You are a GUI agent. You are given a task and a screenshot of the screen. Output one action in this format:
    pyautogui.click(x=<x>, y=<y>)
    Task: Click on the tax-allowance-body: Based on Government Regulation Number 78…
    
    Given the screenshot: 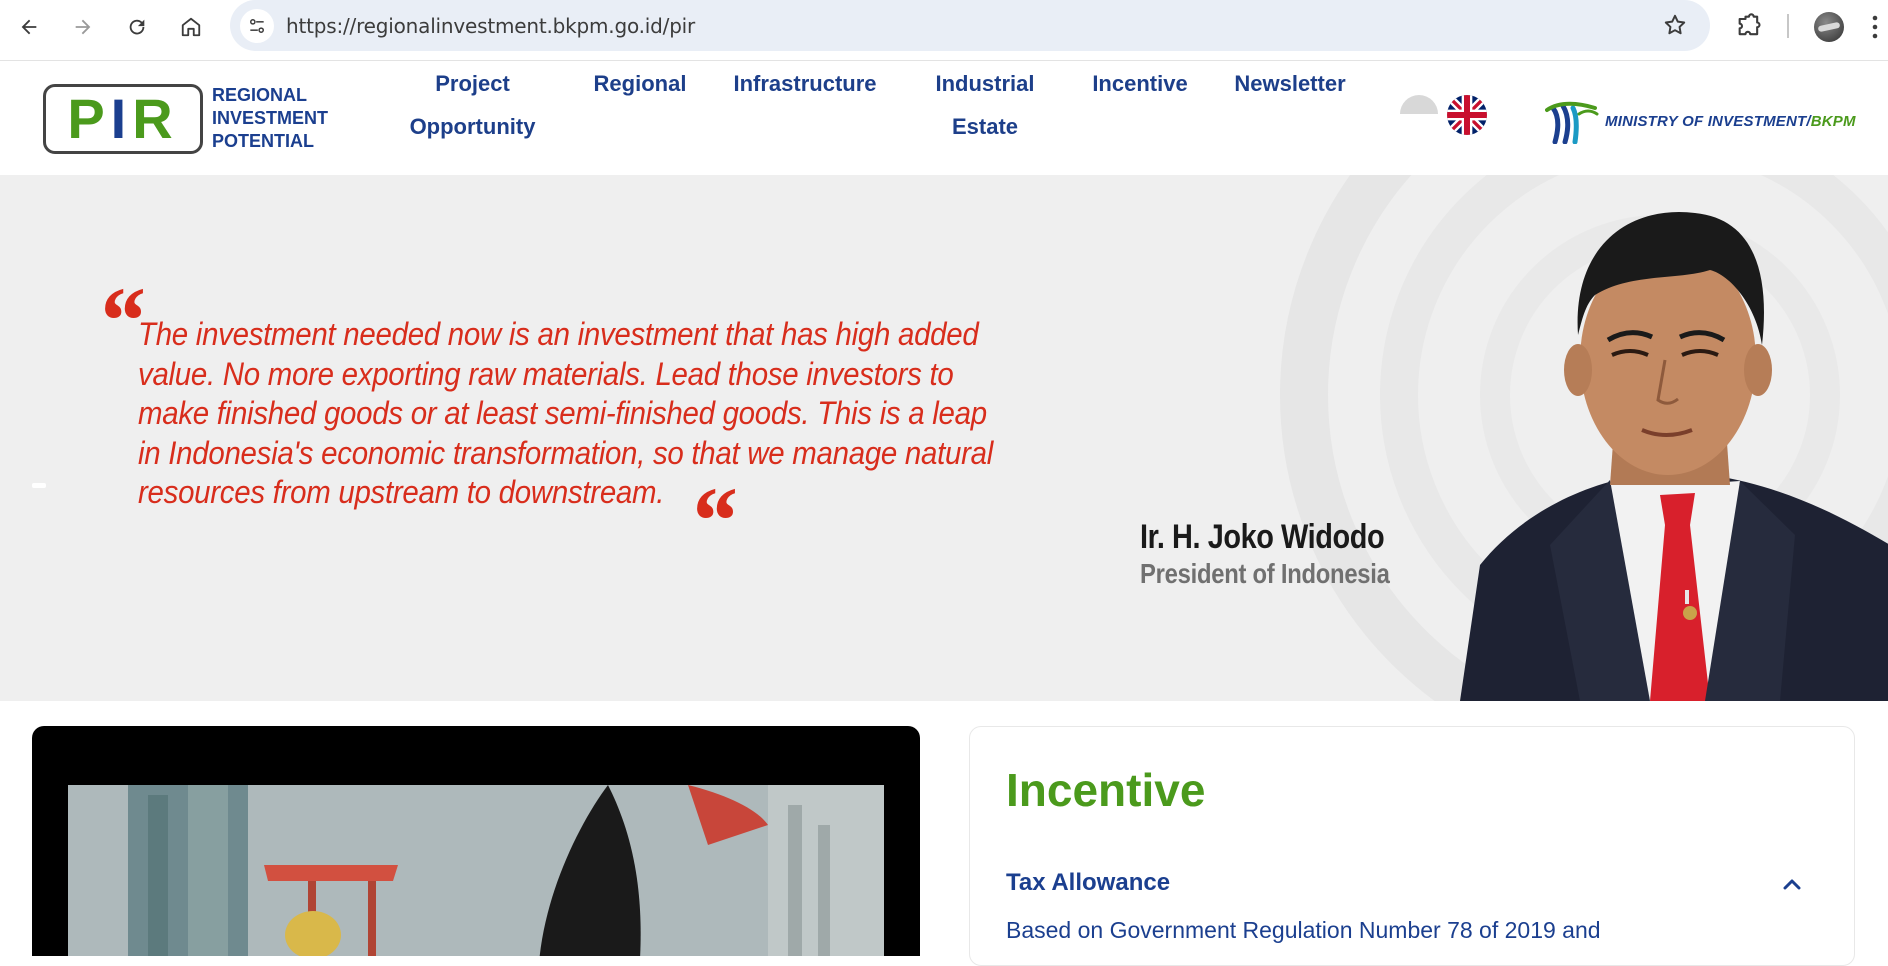 What is the action you would take?
    pyautogui.click(x=1303, y=930)
    